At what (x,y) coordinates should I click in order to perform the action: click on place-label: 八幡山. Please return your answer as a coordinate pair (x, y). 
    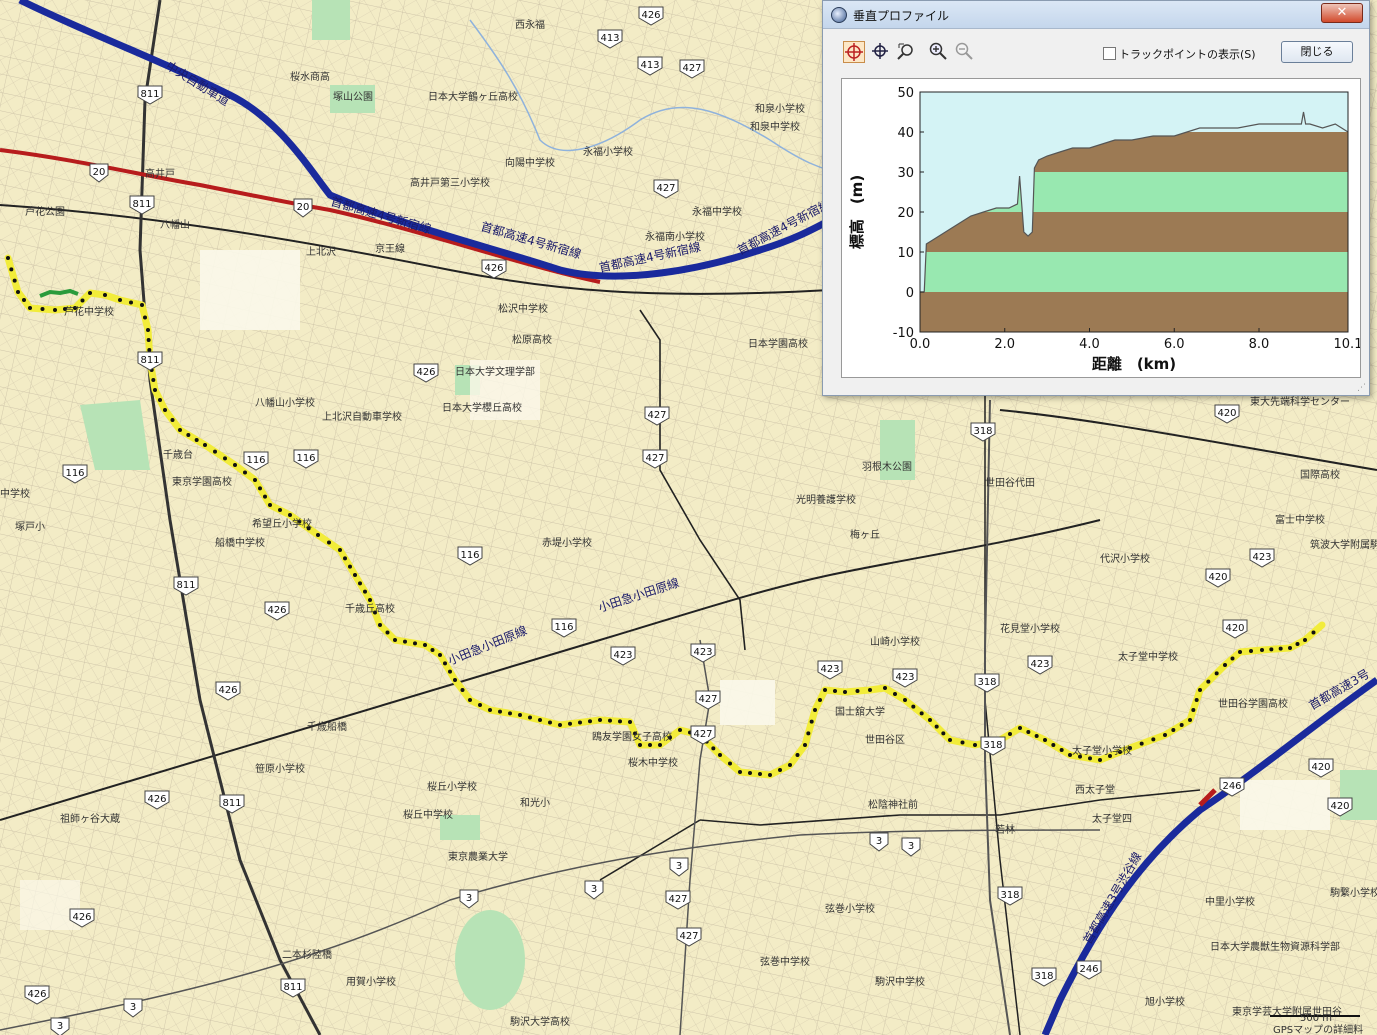
    Looking at the image, I should click on (175, 224).